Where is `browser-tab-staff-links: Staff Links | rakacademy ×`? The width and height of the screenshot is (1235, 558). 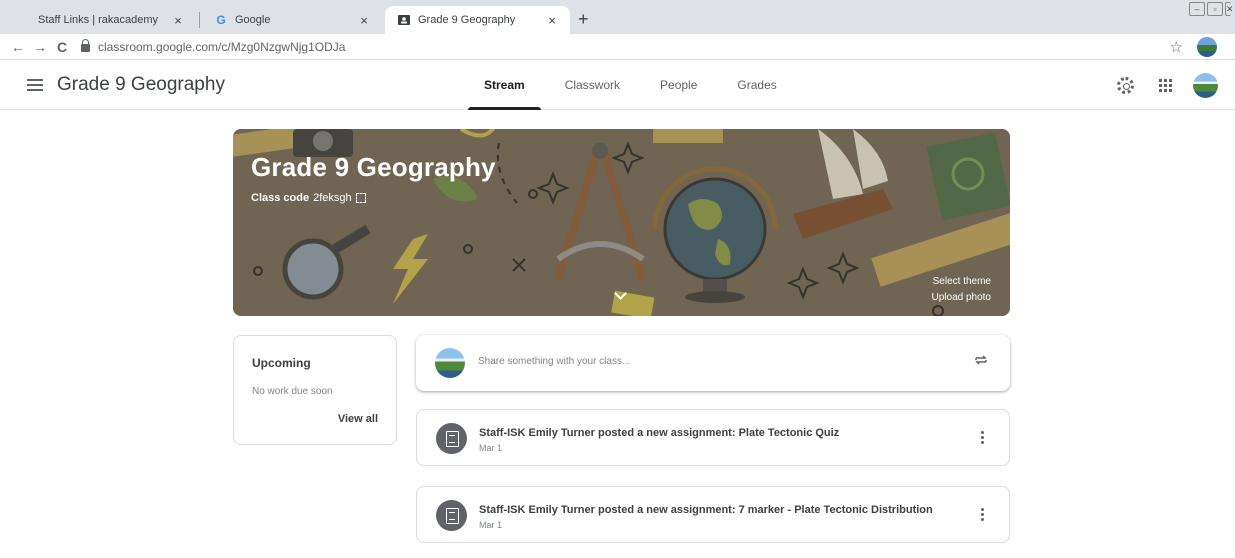
browser-tab-staff-links: Staff Links | rakacademy × is located at coordinates (111, 20).